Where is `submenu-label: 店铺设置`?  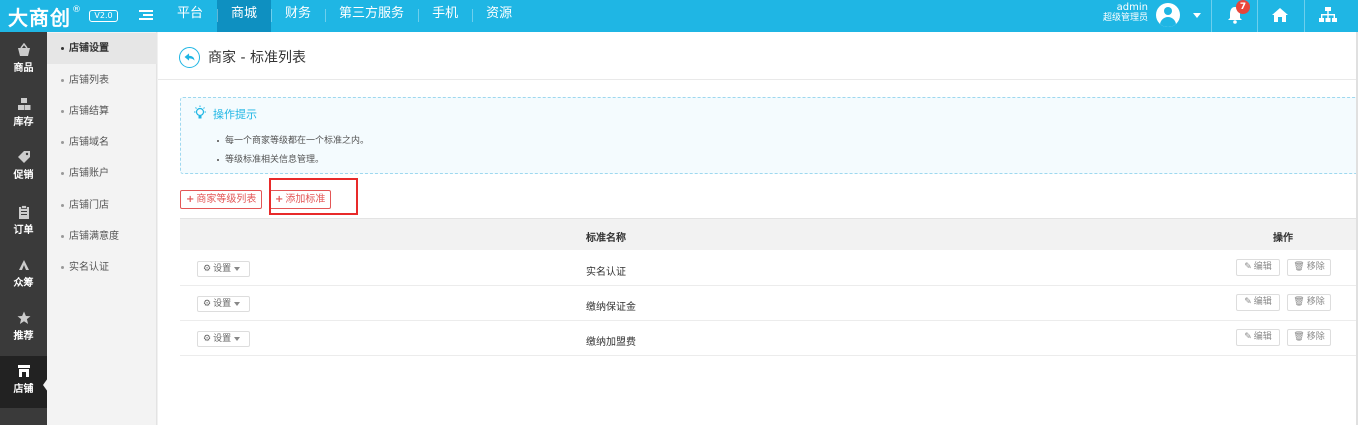 submenu-label: 店铺设置 is located at coordinates (89, 48).